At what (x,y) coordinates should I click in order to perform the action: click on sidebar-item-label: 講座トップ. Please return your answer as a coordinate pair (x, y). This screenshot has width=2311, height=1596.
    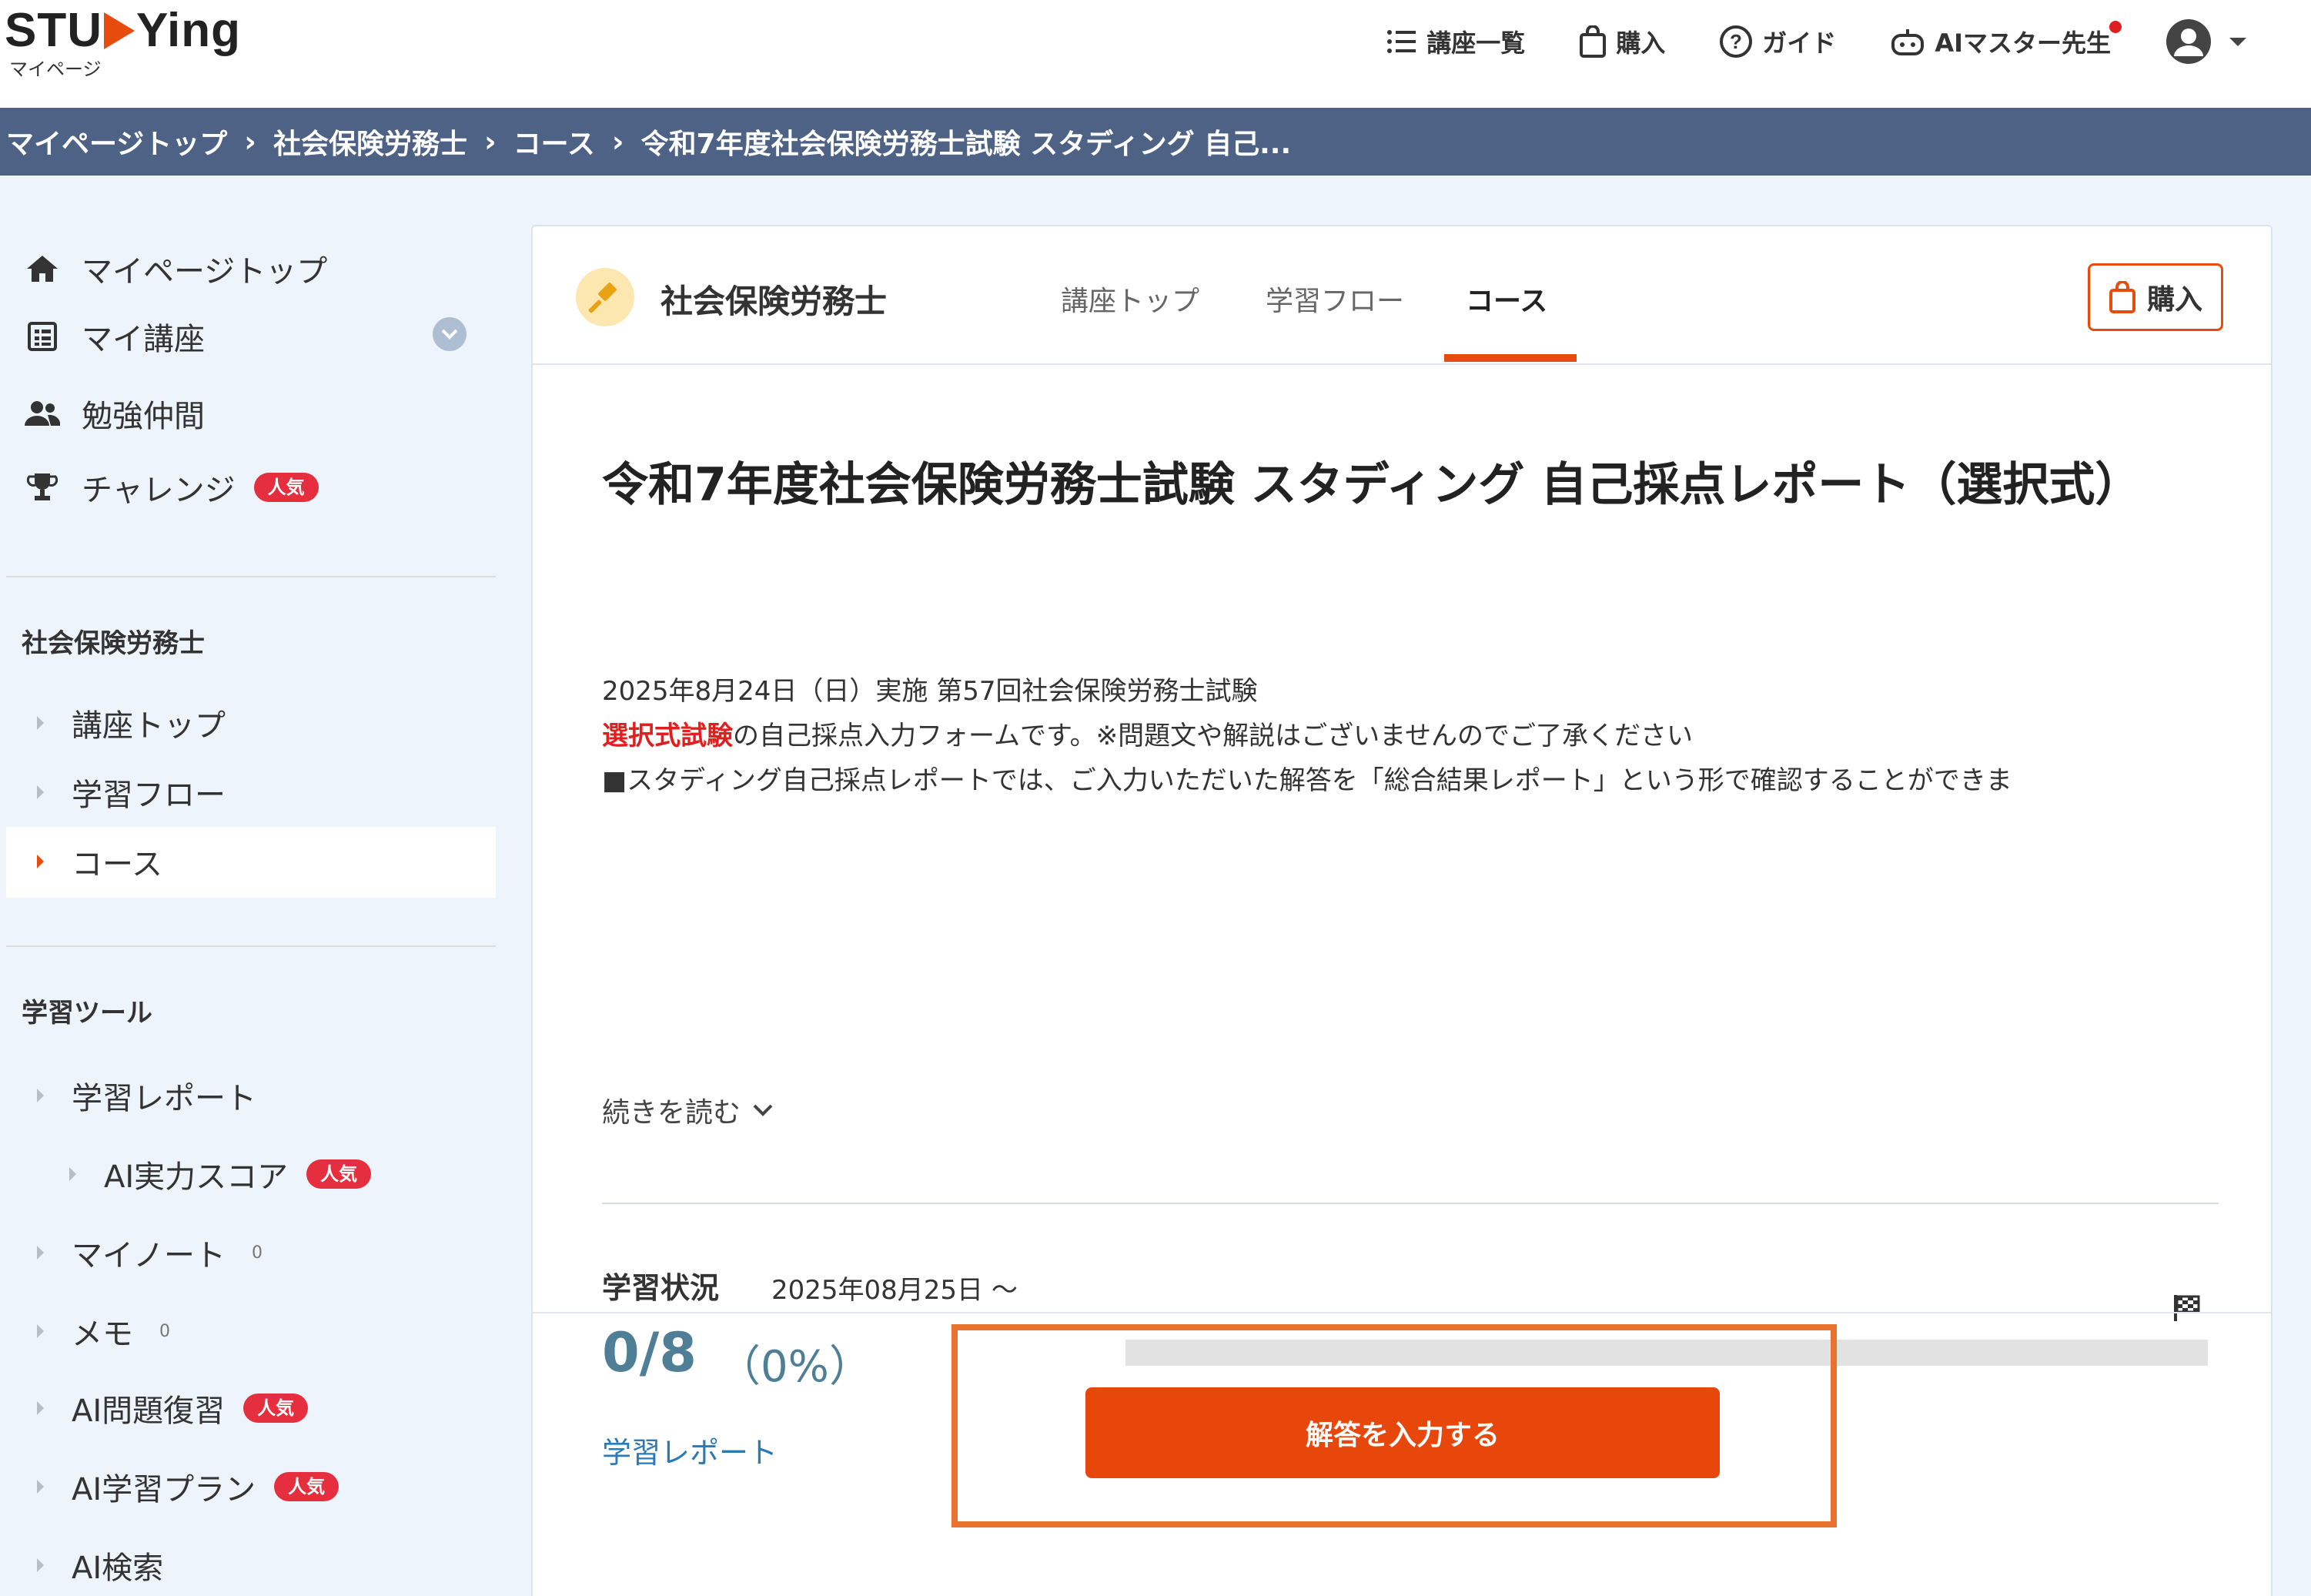
    Looking at the image, I should click on (149, 726).